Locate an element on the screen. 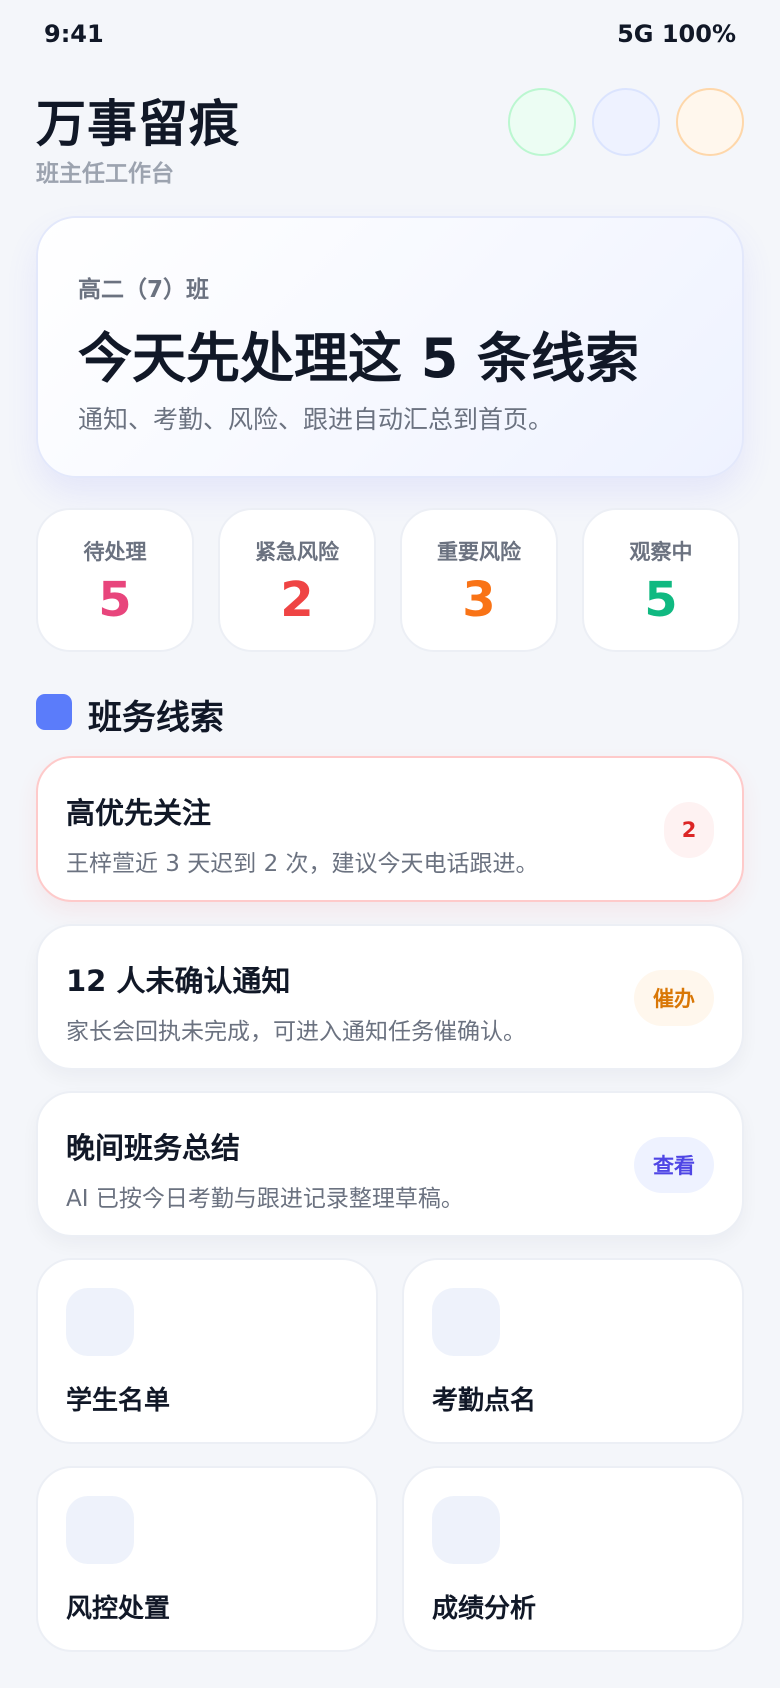 The image size is (780, 1688). task-card-unconfirmed-notice: 12 人未确认通知 家长会回执未完成，可进入通知任务催确认。 催办 is located at coordinates (390, 997).